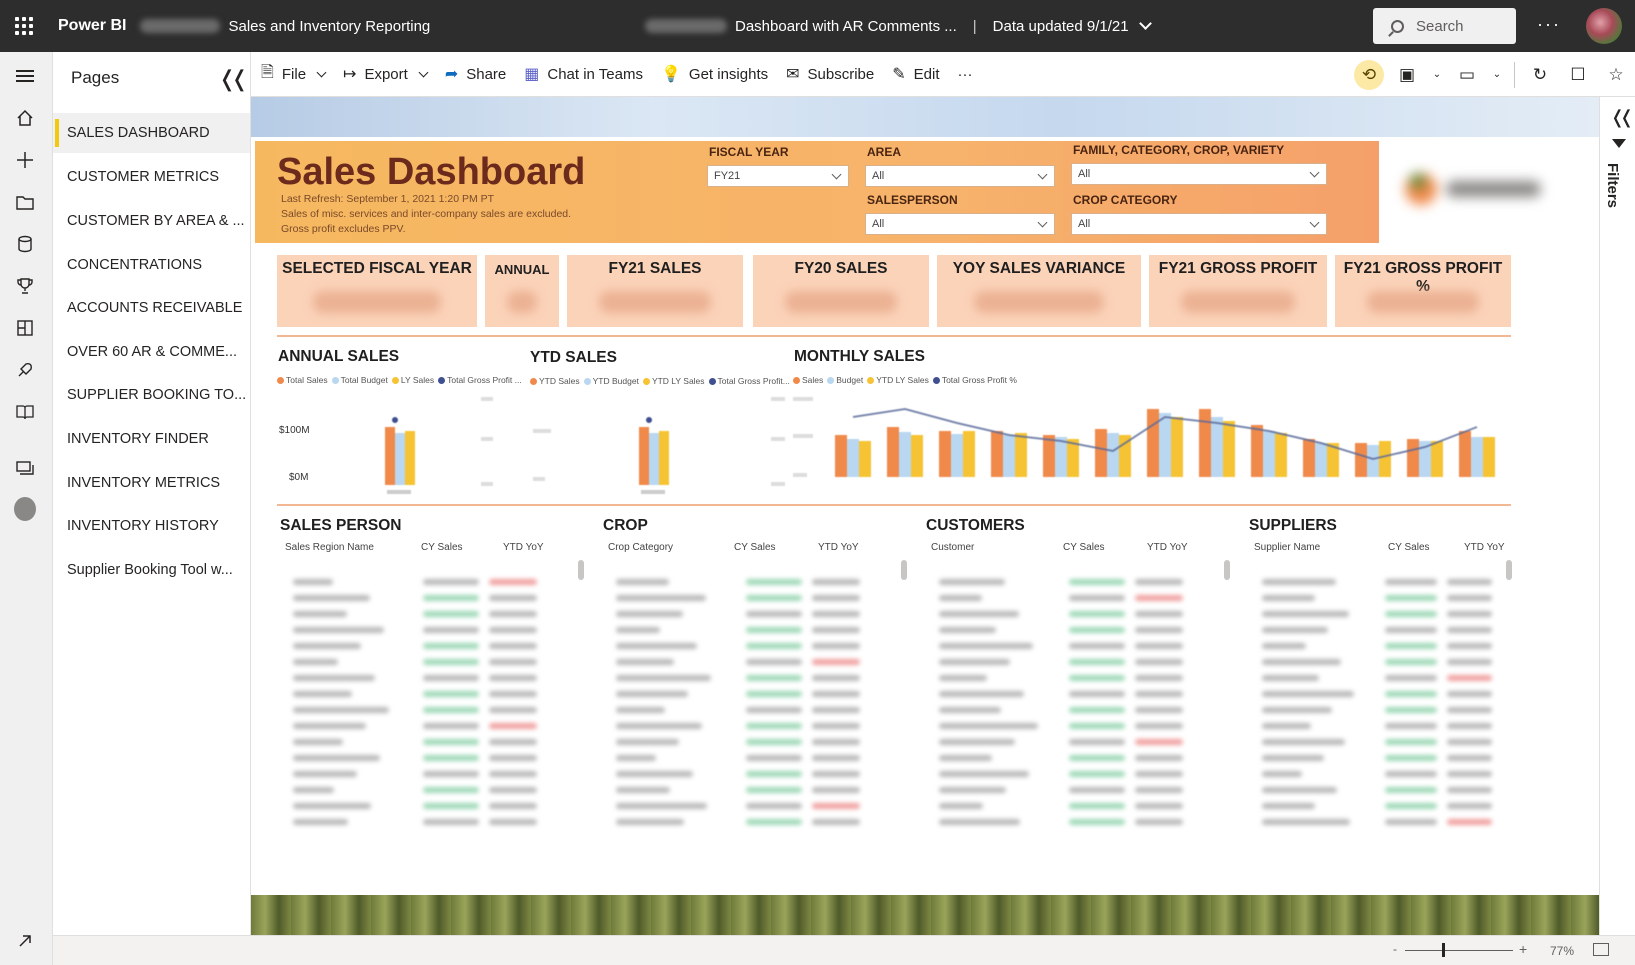 The image size is (1635, 965). Describe the element at coordinates (1467, 75) in the screenshot. I see `view-icon: ▭` at that location.